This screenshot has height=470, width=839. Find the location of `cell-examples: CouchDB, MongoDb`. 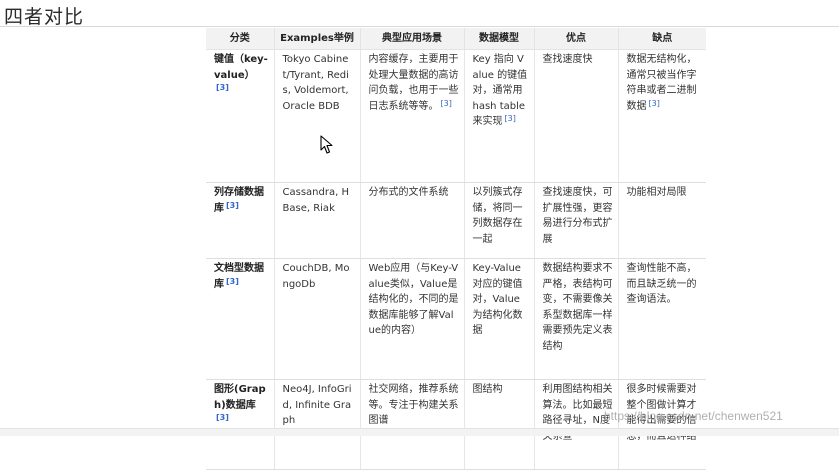

cell-examples: CouchDB, MongoDb is located at coordinates (317, 319).